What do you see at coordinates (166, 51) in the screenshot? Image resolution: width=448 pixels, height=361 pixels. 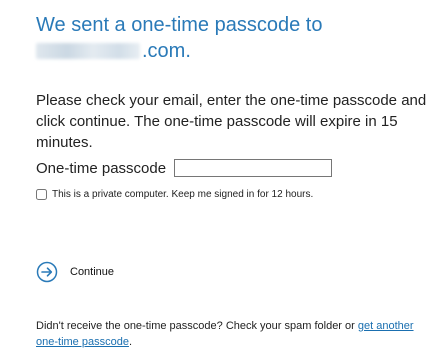 I see `email-domain-suffix: .com.` at bounding box center [166, 51].